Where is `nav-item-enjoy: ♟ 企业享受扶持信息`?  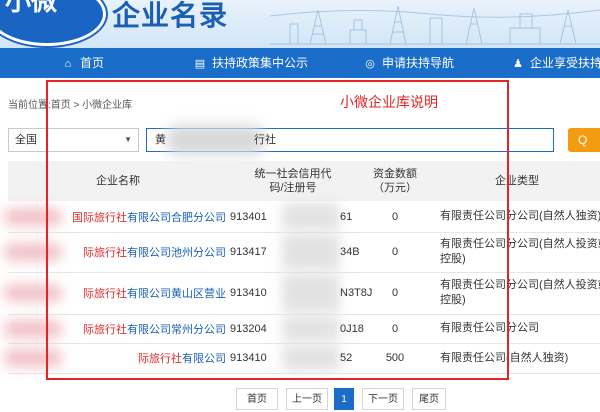
nav-item-enjoy: ♟ 企业享受扶持信息 is located at coordinates (556, 63).